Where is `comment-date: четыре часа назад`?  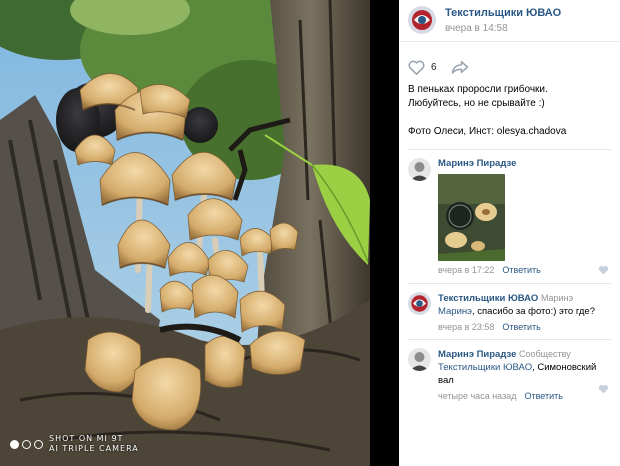
comment-date: четыре часа назад is located at coordinates (477, 396).